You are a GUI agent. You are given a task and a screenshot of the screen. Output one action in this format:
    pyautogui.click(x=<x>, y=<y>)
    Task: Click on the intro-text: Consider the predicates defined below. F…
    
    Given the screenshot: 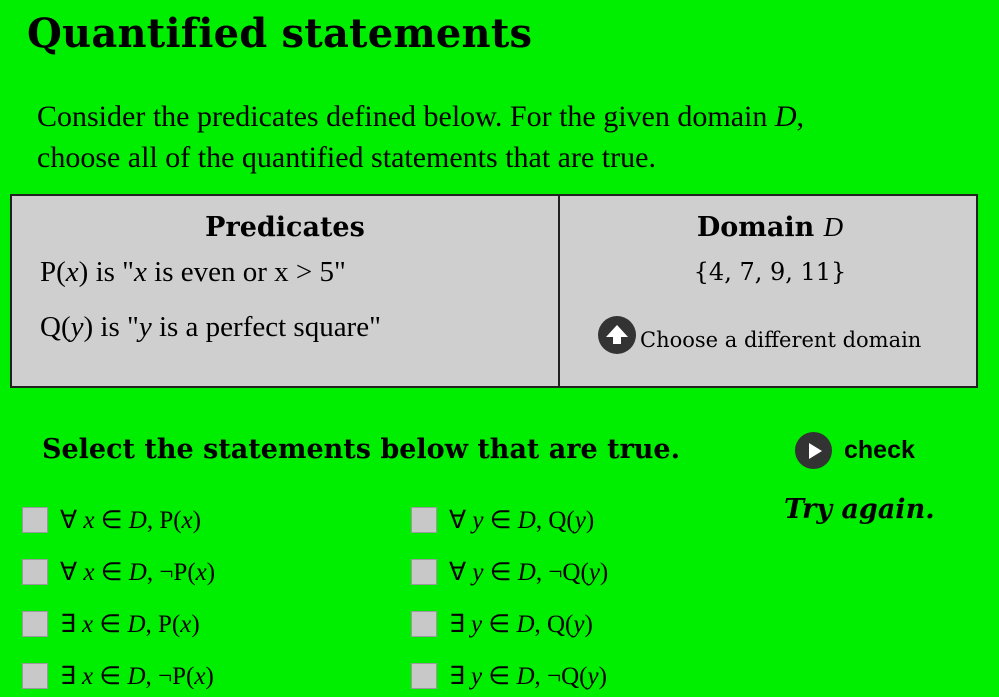 What is the action you would take?
    pyautogui.click(x=502, y=137)
    